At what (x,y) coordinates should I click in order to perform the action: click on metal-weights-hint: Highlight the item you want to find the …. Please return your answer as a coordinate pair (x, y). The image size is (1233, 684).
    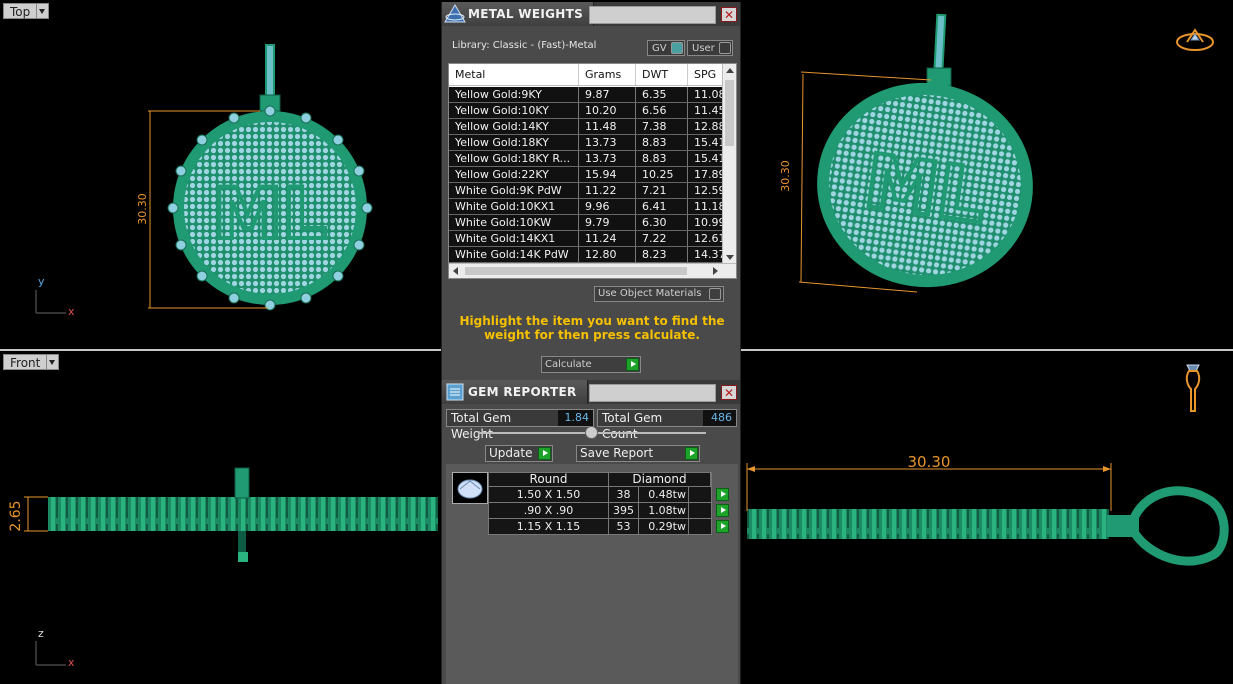
    Looking at the image, I should click on (592, 328).